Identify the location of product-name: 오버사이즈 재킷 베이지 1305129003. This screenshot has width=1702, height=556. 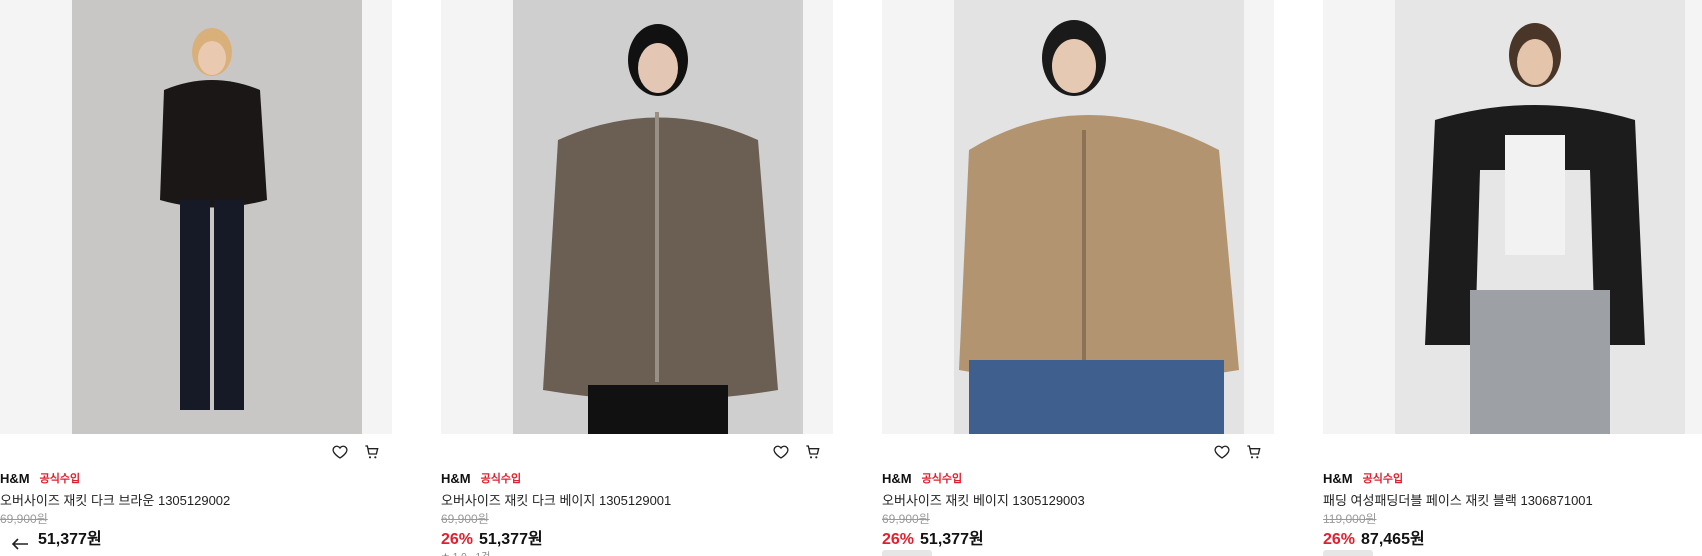
(983, 499).